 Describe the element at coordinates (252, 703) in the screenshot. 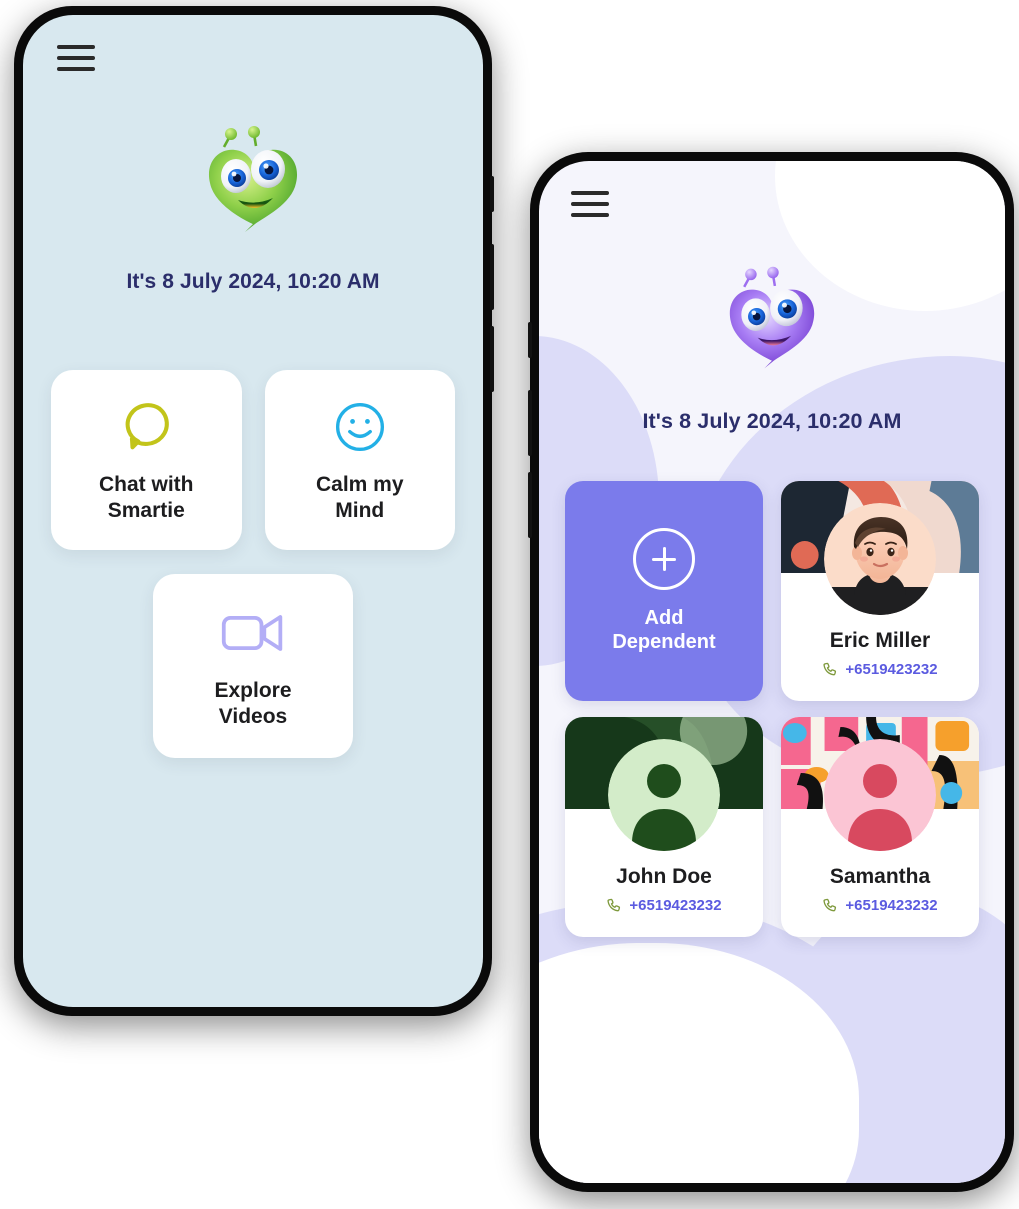

I see `explore-videos-label: Explore Videos` at that location.